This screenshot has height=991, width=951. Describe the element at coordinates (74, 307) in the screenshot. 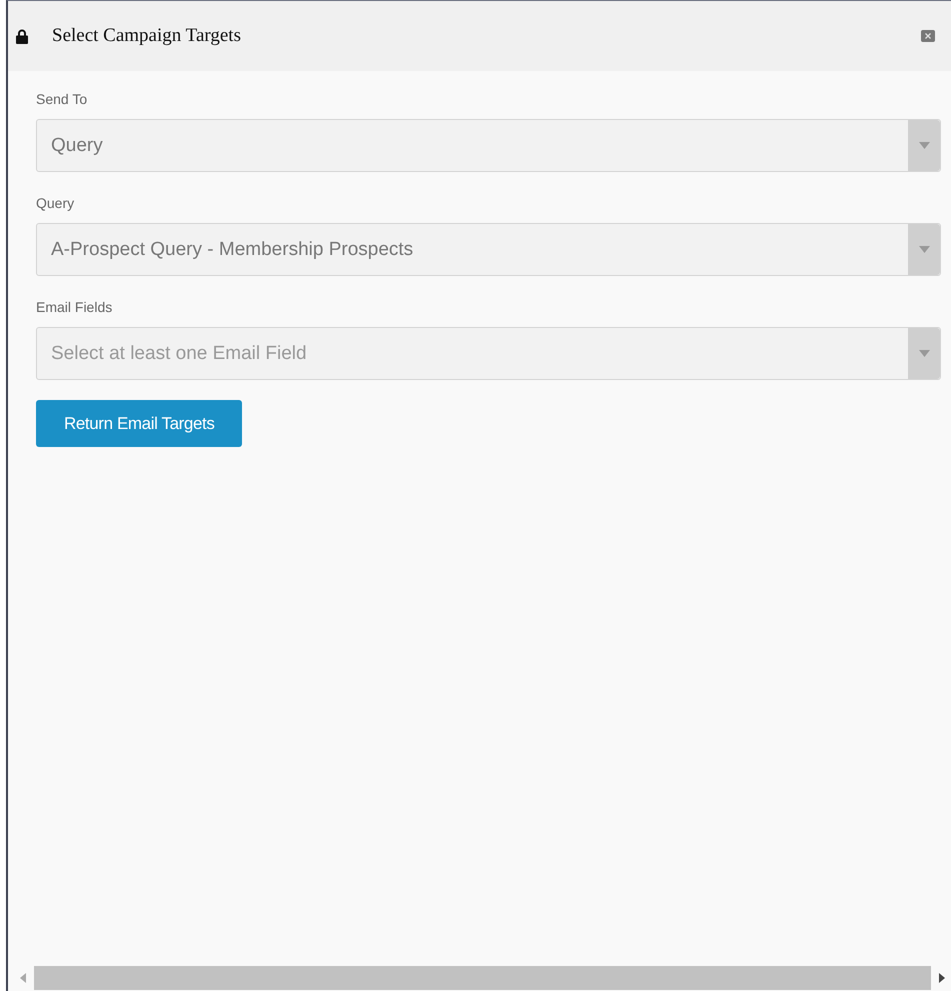

I see `field-label: Email Fields` at that location.